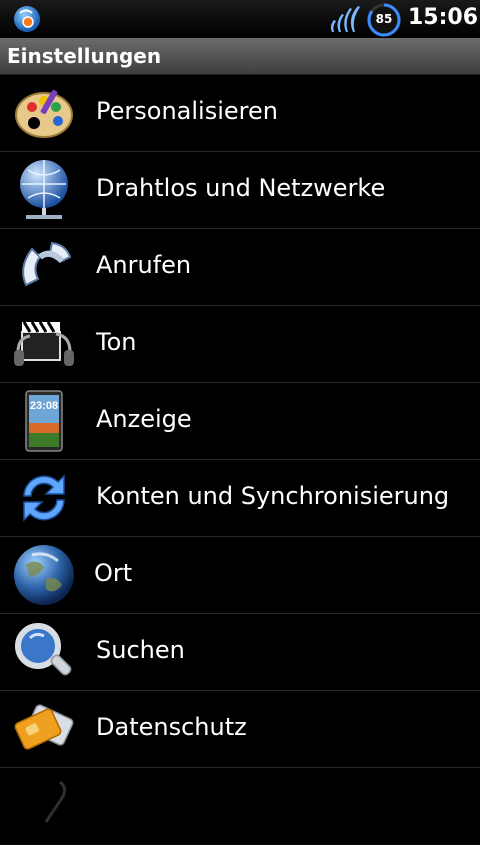  Describe the element at coordinates (84, 56) in the screenshot. I see `page-title: Einstellungen` at that location.